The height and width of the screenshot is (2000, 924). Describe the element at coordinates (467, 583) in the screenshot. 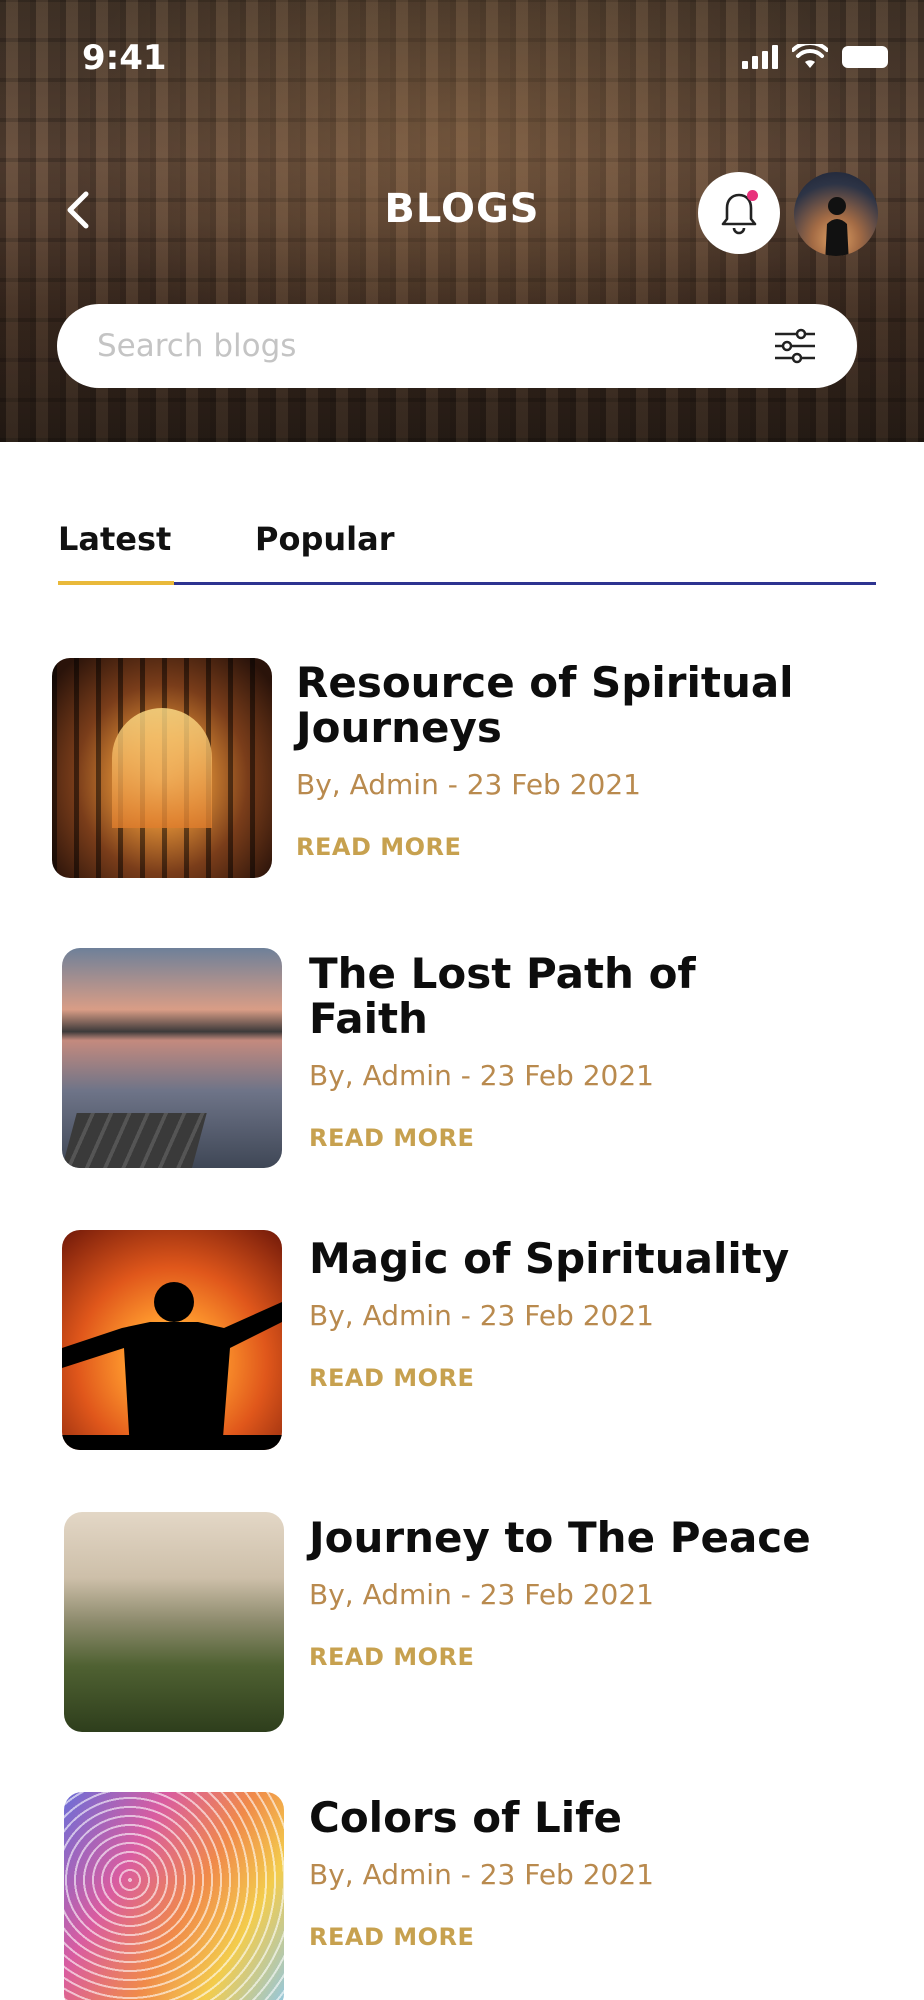

I see `tab-divider` at that location.